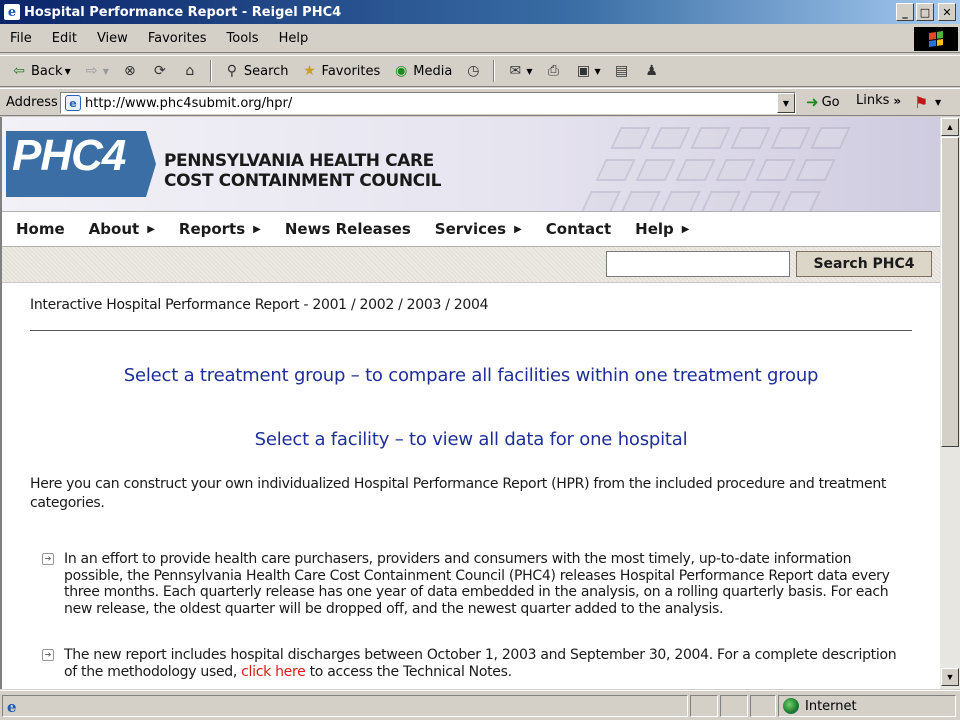  I want to click on maximize-button: □, so click(925, 12).